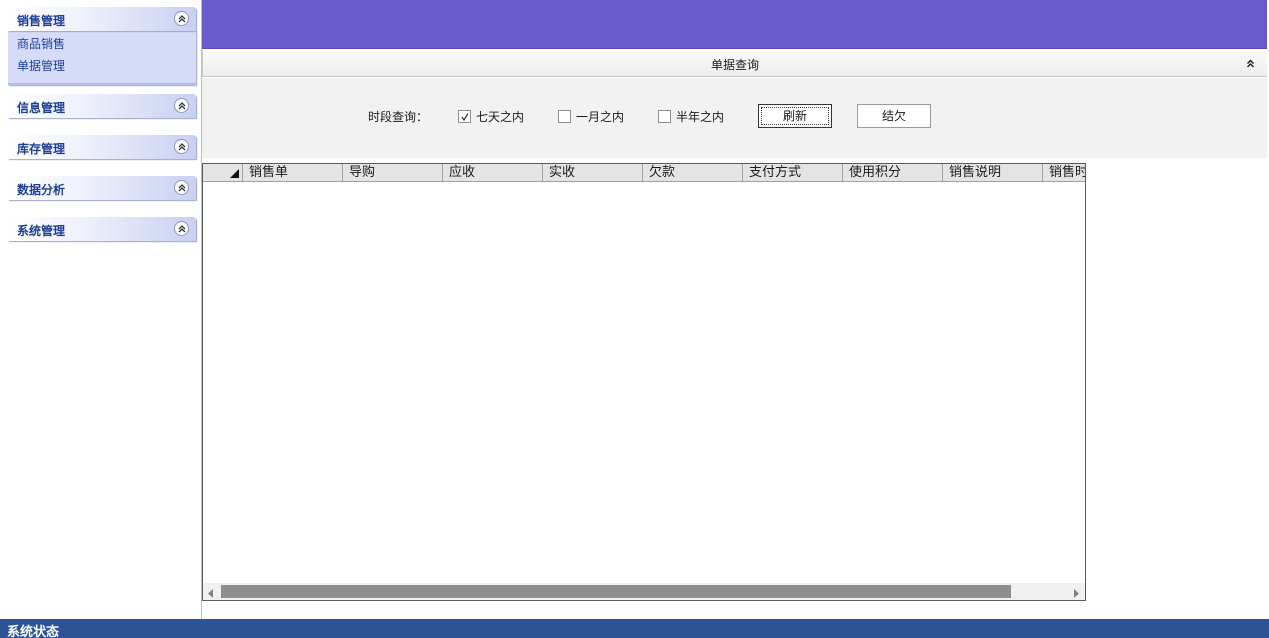  I want to click on nav-group-inventory: 库存管理, so click(102, 147).